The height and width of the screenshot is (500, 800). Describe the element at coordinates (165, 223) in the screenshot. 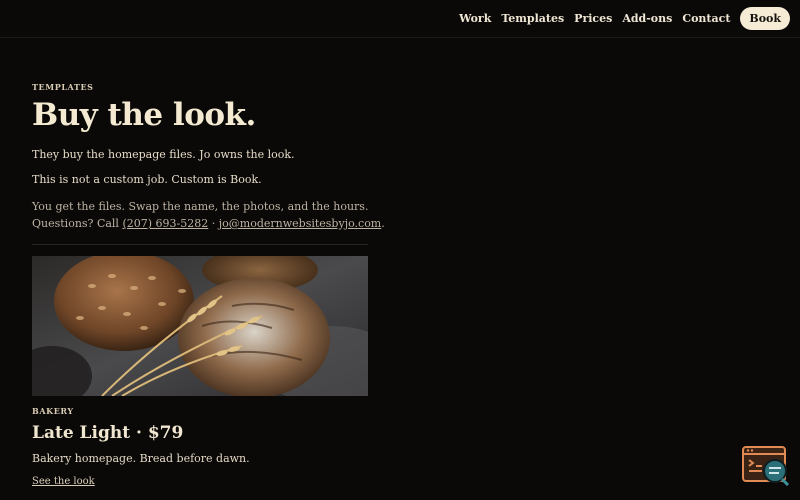

I see `phone-link: (207) 693-5282` at that location.